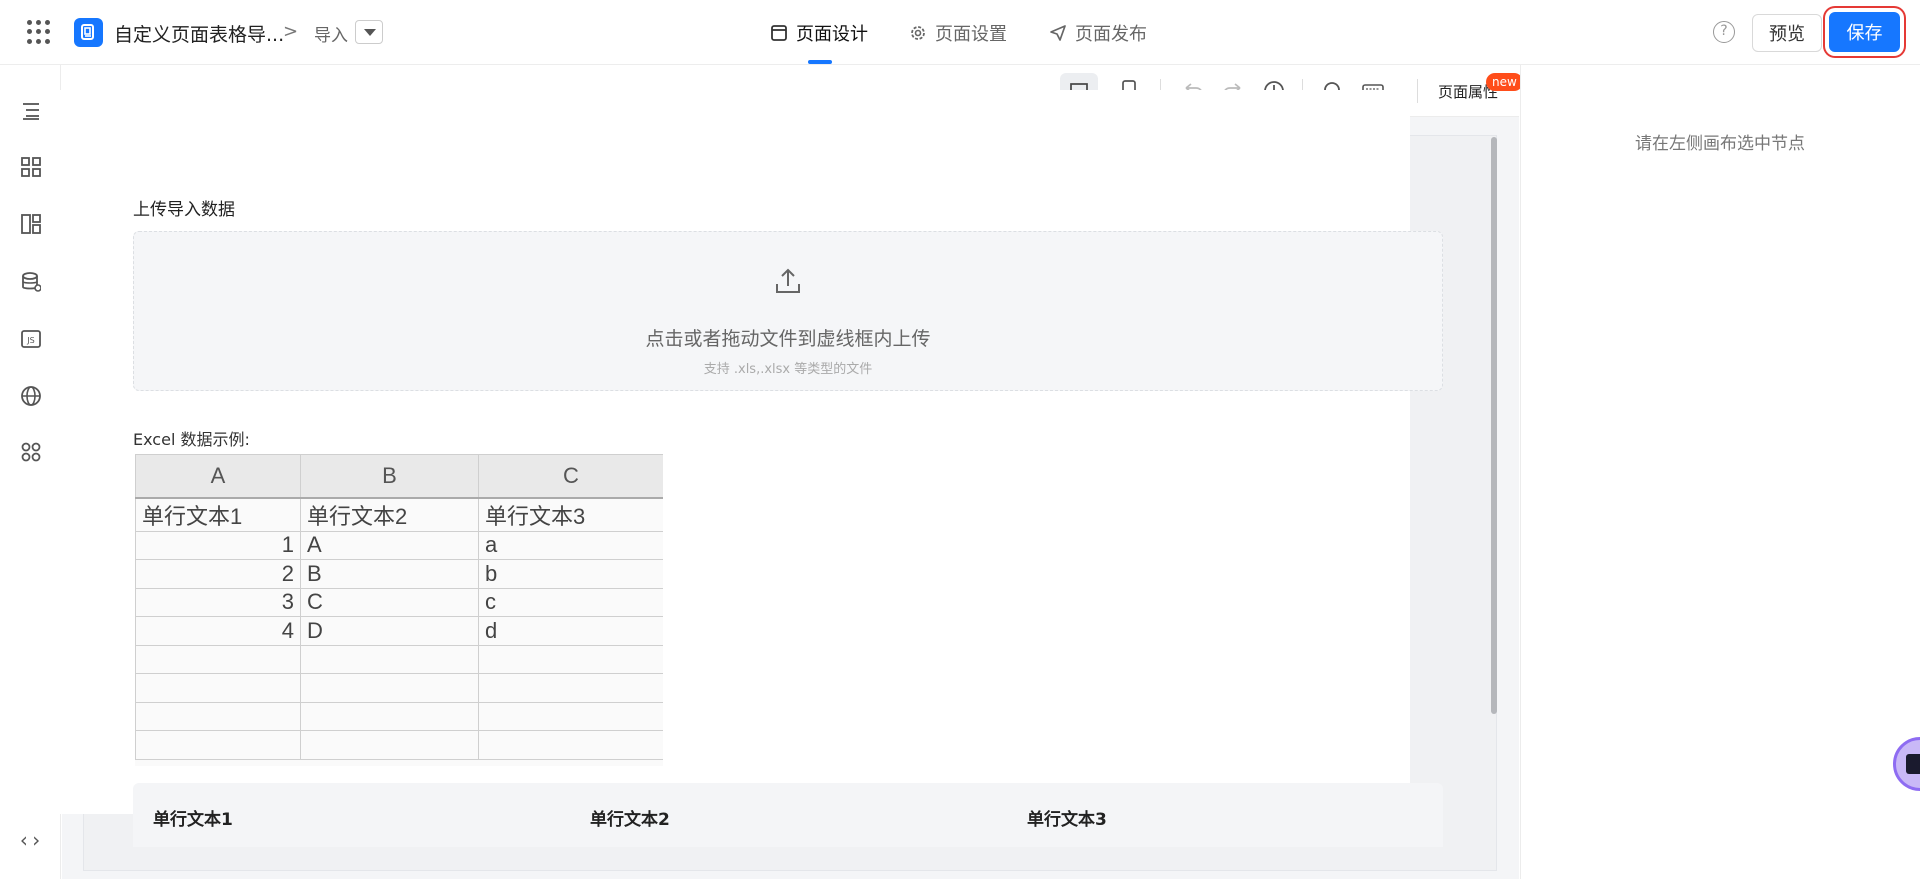 This screenshot has width=1920, height=879. I want to click on tab-page-design: 页面设计, so click(819, 33).